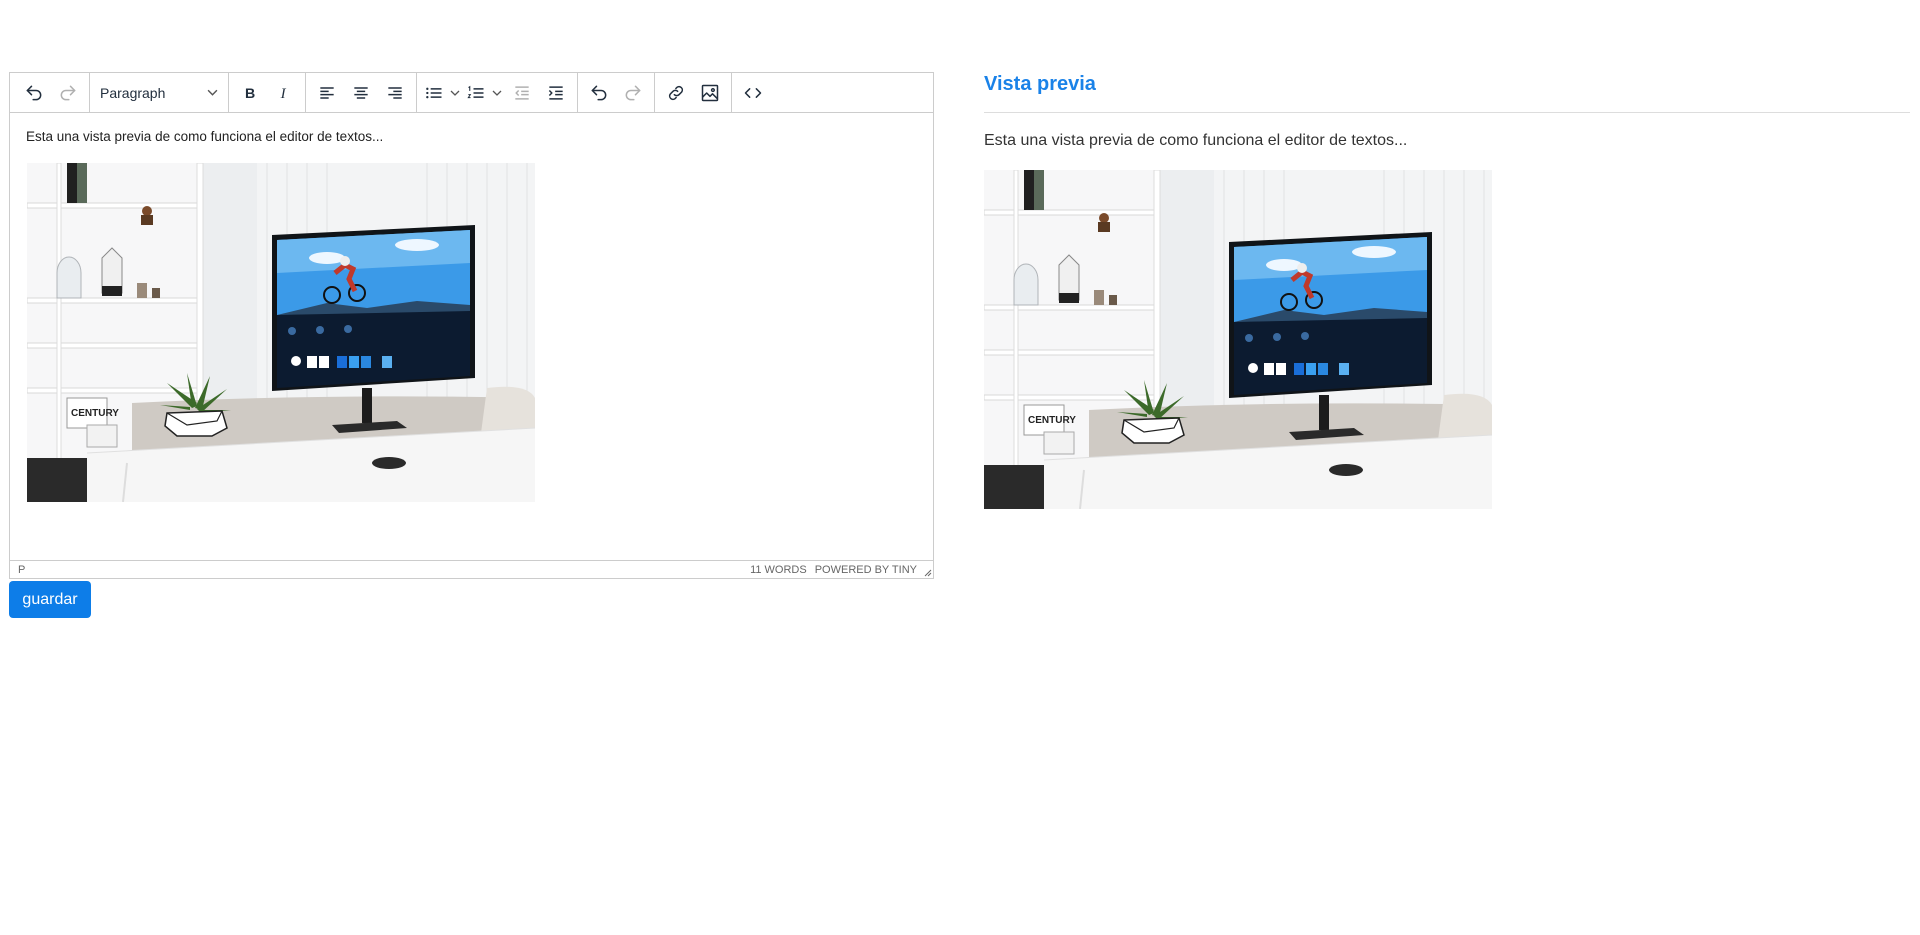 This screenshot has width=1920, height=935. I want to click on redo-button, so click(68, 93).